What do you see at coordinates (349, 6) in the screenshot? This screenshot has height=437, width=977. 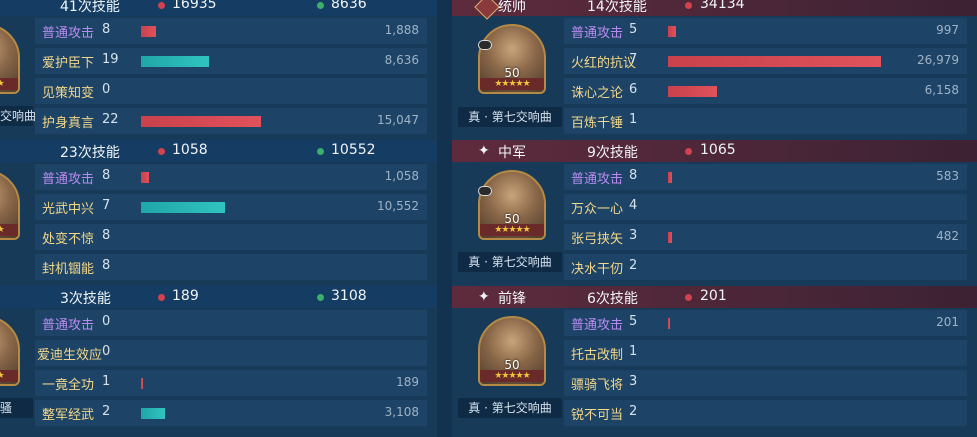 I see `heal-total: 8636` at bounding box center [349, 6].